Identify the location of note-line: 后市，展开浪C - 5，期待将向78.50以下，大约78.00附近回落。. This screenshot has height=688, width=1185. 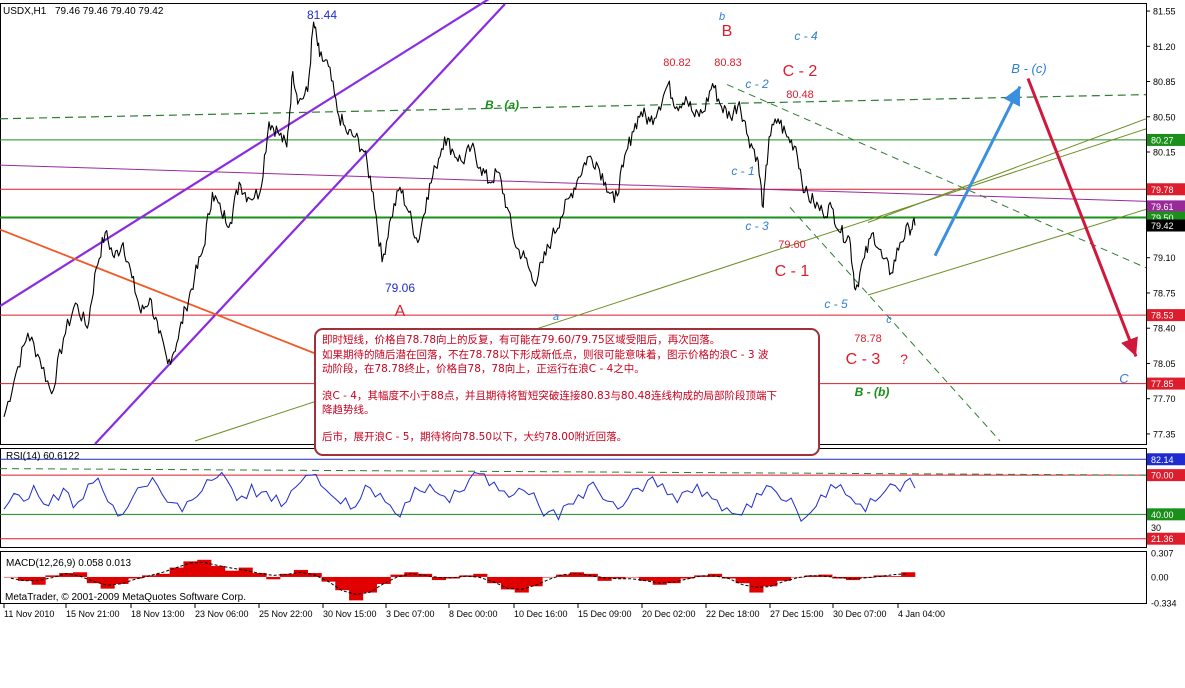
(475, 436).